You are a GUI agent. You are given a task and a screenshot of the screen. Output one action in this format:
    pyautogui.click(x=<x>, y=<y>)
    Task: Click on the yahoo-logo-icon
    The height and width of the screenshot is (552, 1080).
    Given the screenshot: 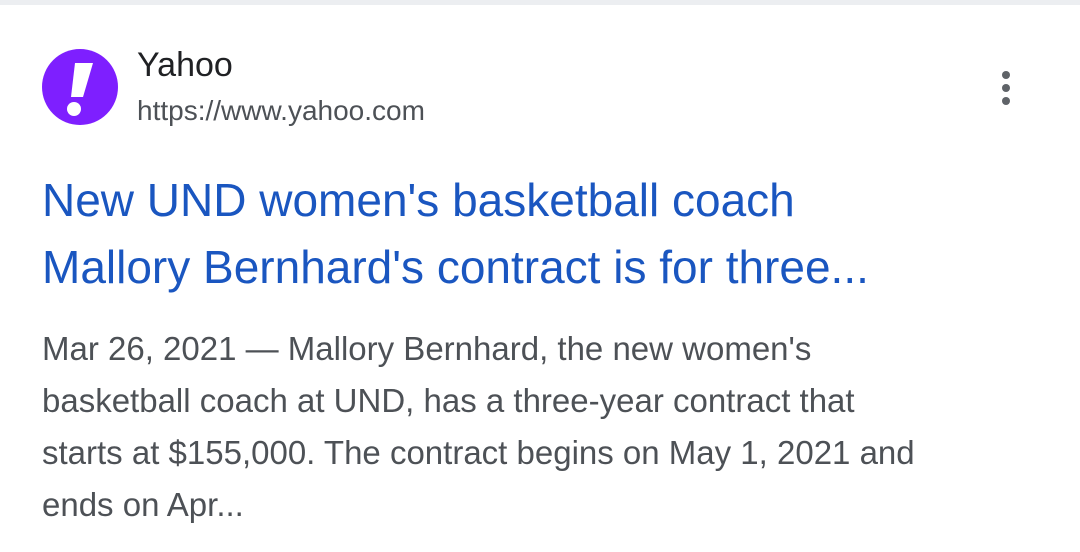 What is the action you would take?
    pyautogui.click(x=80, y=87)
    